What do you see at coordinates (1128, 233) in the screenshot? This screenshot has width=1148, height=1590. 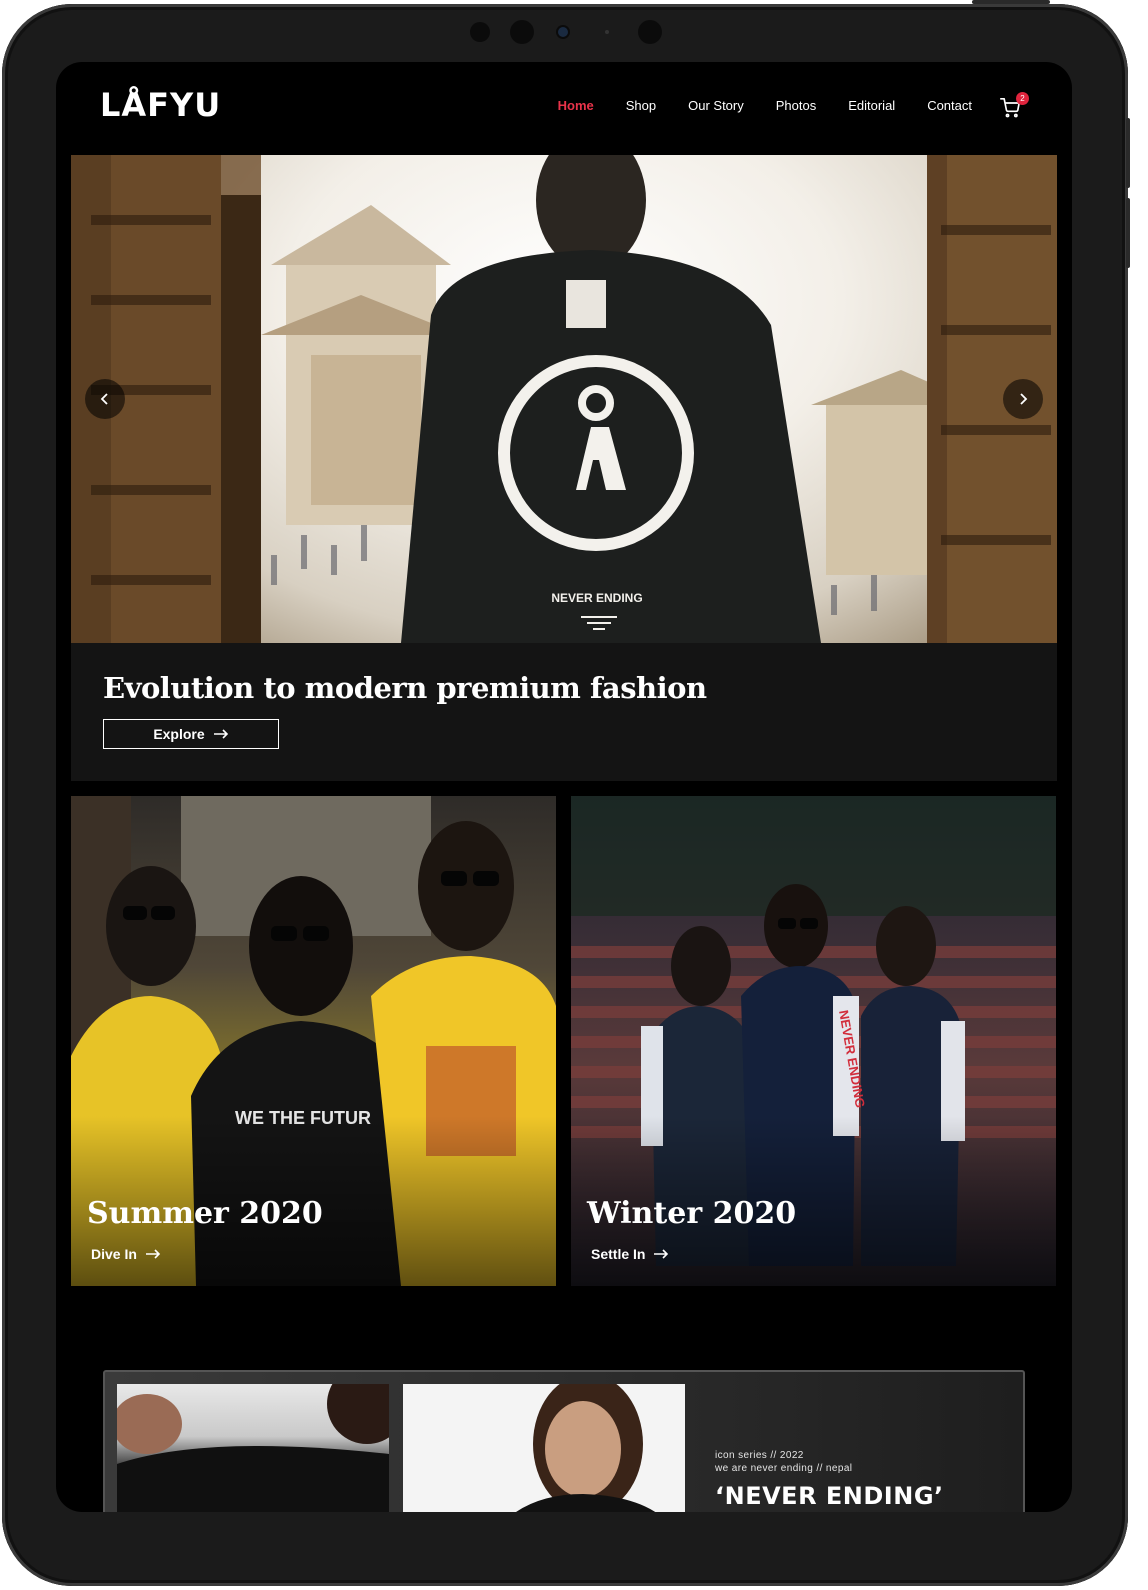 I see `volume-down-button` at bounding box center [1128, 233].